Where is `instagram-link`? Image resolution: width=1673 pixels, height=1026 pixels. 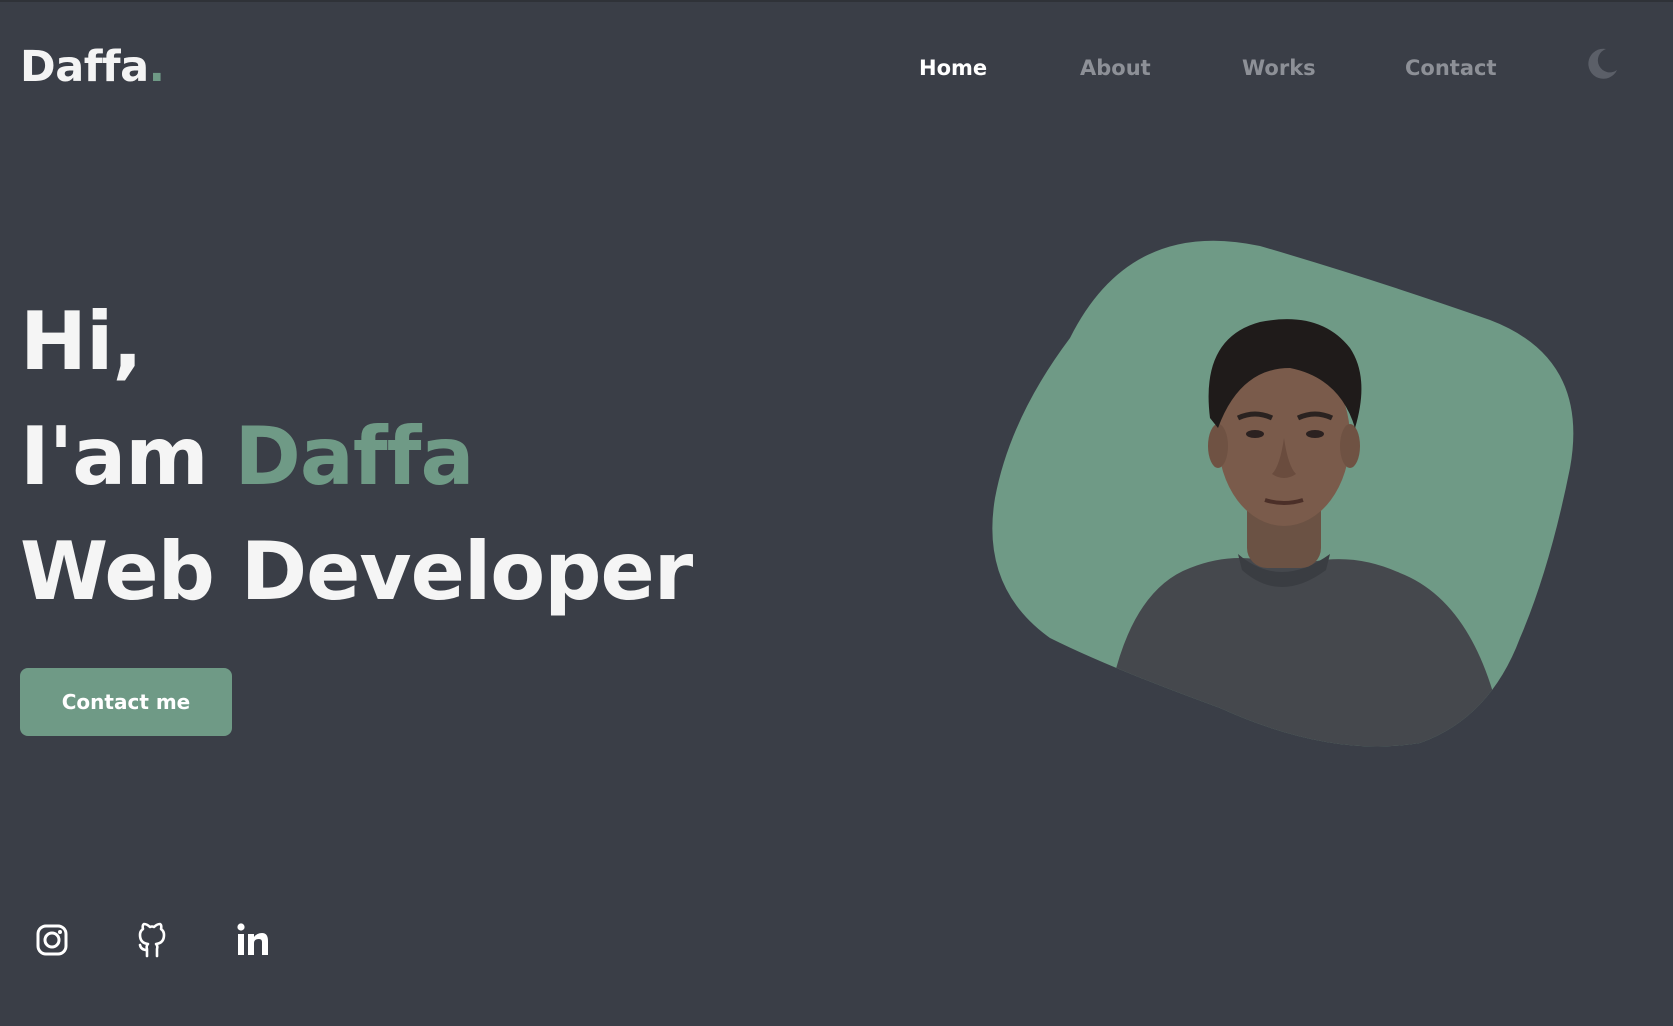
instagram-link is located at coordinates (52, 940).